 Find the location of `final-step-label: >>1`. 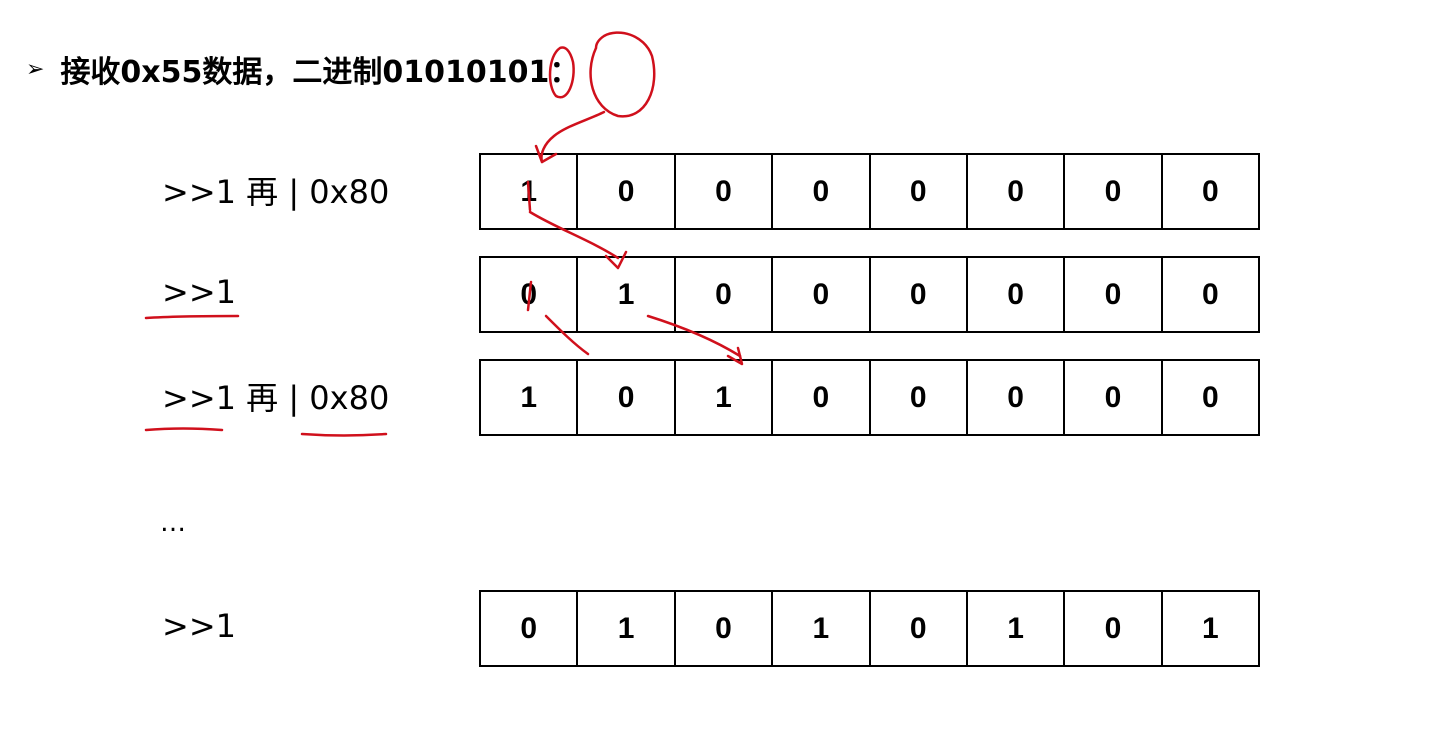

final-step-label: >>1 is located at coordinates (199, 626).